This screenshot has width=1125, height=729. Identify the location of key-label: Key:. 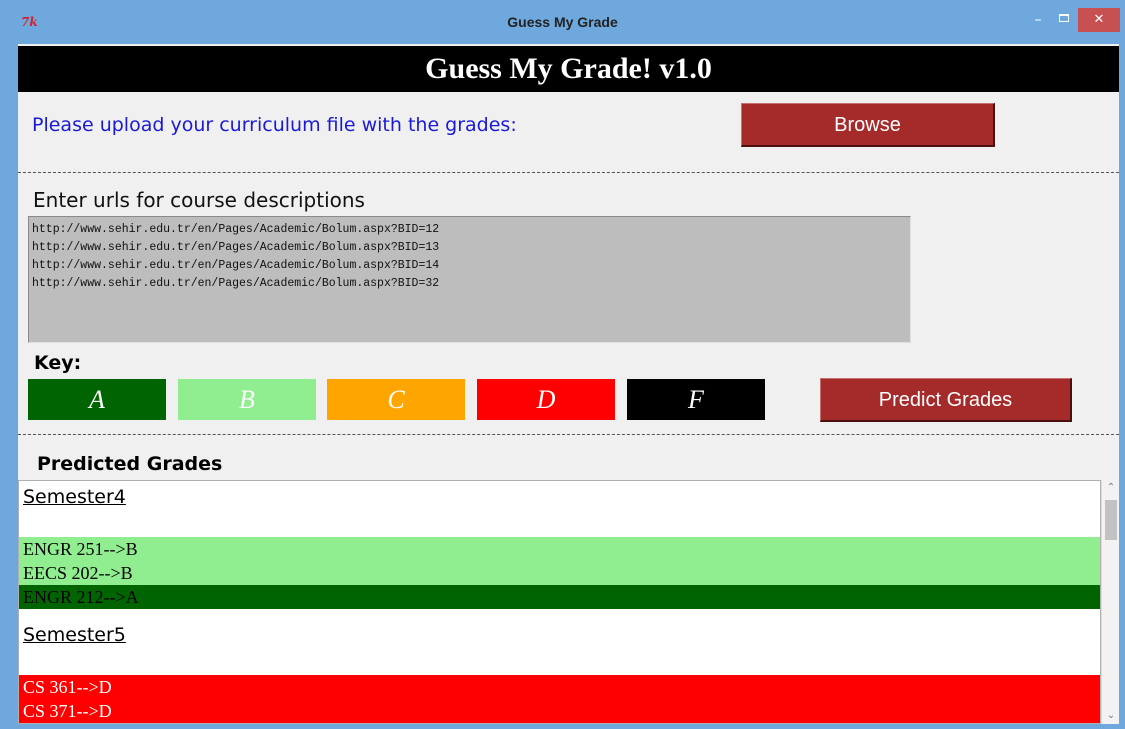
(58, 363).